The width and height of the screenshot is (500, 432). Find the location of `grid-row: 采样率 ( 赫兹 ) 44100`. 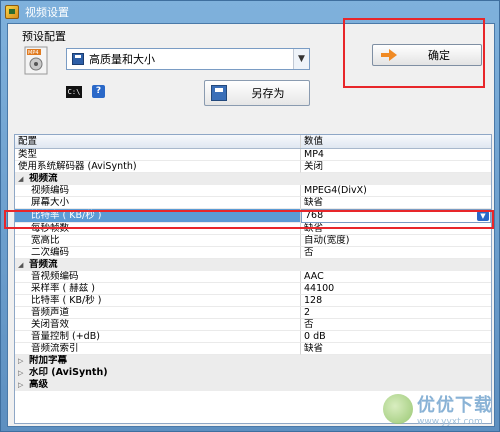

grid-row: 采样率 ( 赫兹 ) 44100 is located at coordinates (253, 289).